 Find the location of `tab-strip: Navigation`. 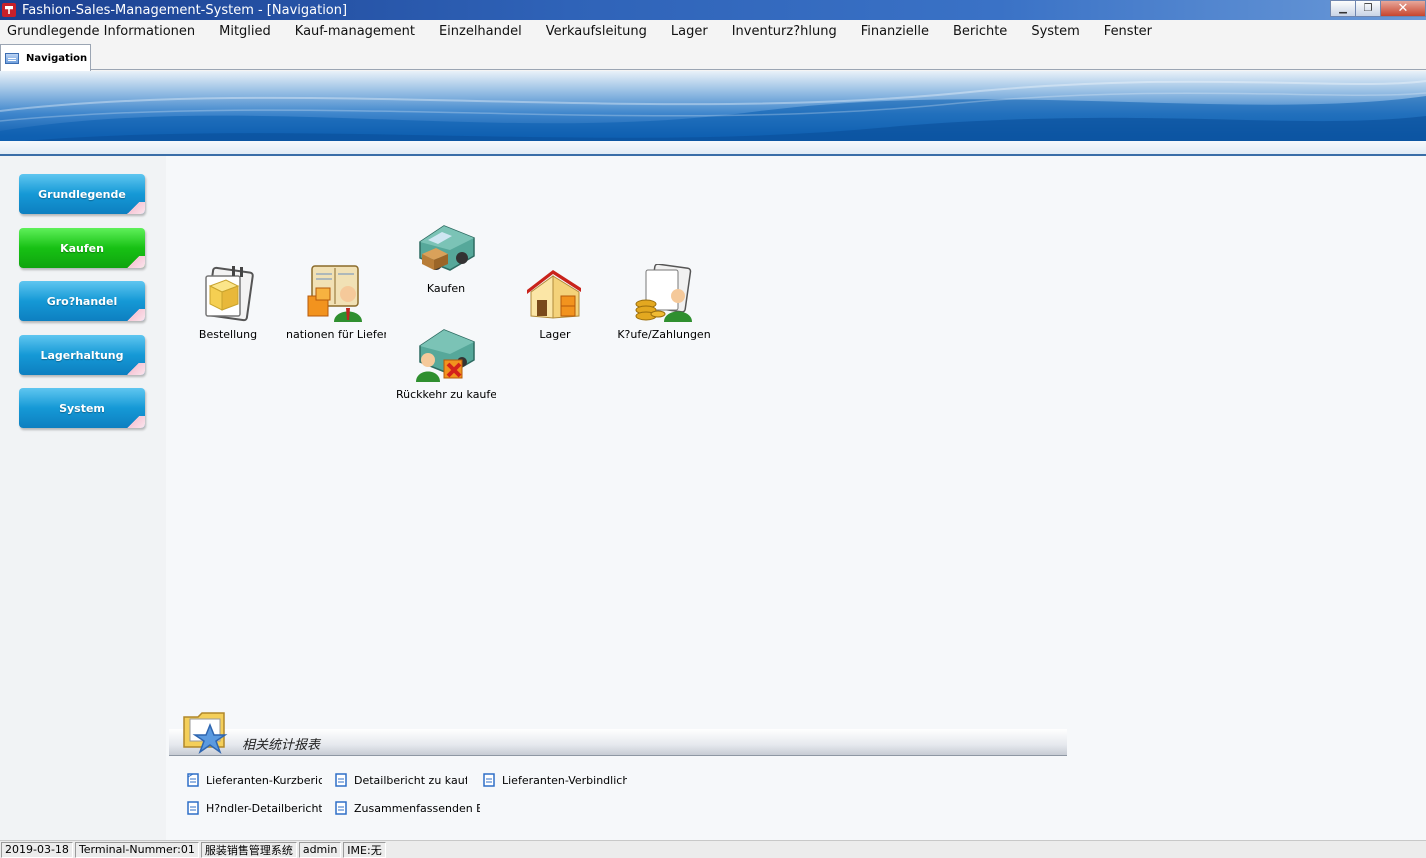

tab-strip: Navigation is located at coordinates (713, 56).